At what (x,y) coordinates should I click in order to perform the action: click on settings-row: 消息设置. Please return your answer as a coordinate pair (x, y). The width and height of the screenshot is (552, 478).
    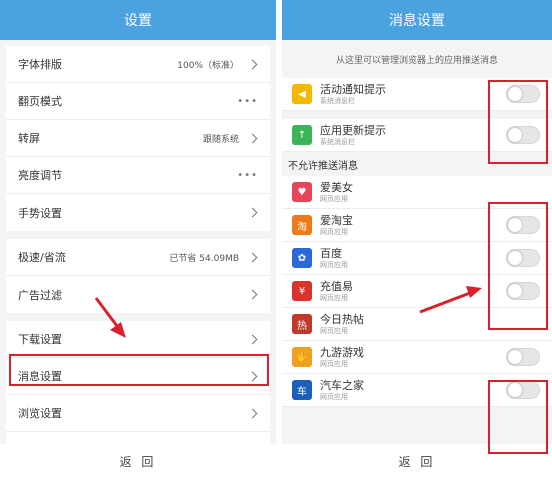
    Looking at the image, I should click on (138, 376).